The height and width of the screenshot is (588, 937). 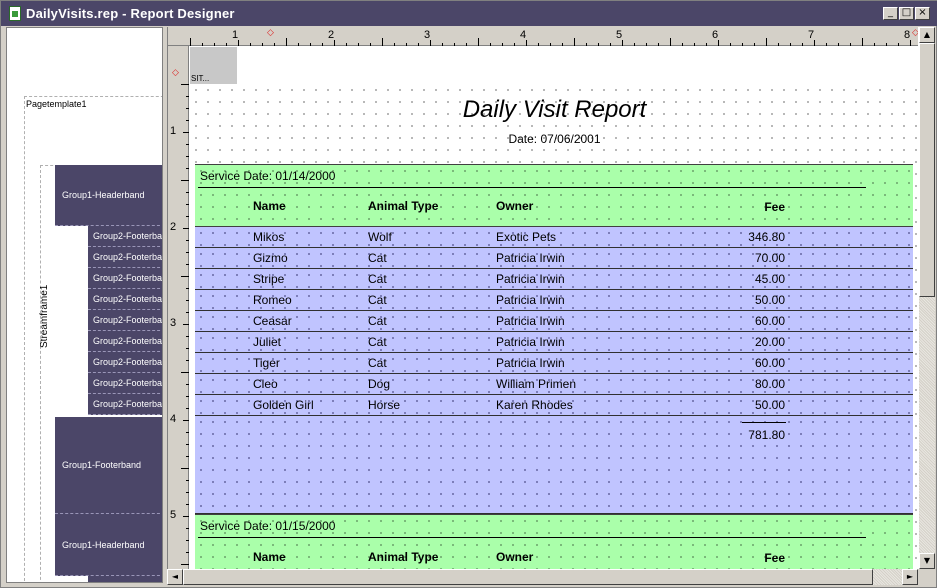 I want to click on cell-owner: Patricia Irwin, so click(x=530, y=279).